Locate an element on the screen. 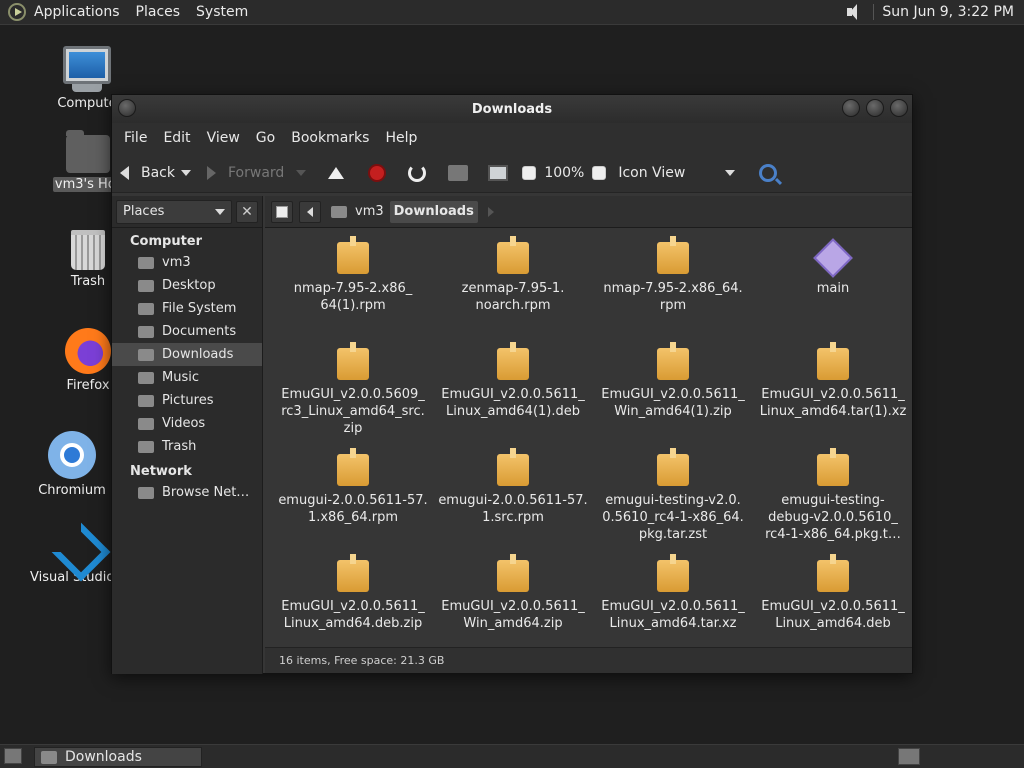 This screenshot has height=768, width=1024. file-item: main is located at coordinates (833, 292).